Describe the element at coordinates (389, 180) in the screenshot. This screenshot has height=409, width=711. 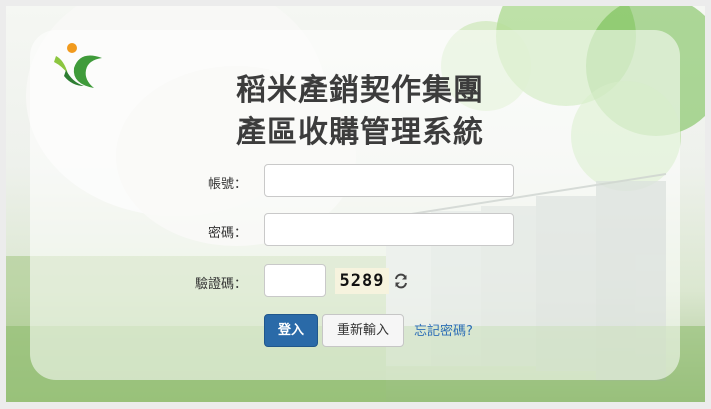
I see `account-input` at that location.